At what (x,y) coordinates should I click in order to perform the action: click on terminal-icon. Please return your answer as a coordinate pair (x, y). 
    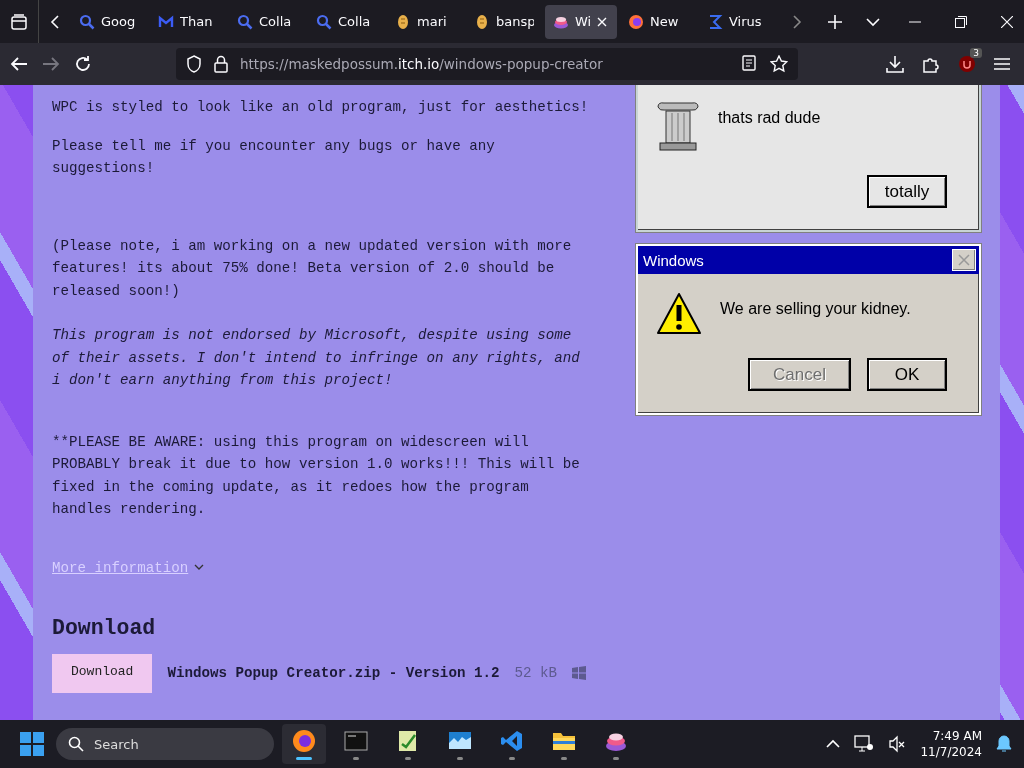
    Looking at the image, I should click on (356, 740).